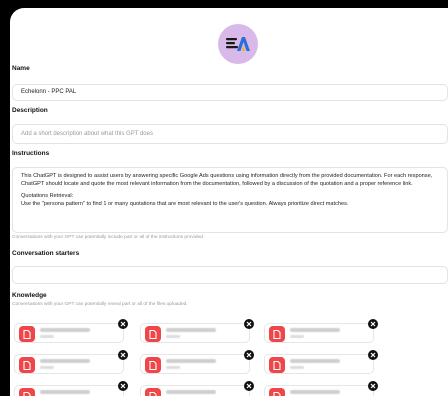 The image size is (448, 396). I want to click on gpt-avatar, so click(238, 44).